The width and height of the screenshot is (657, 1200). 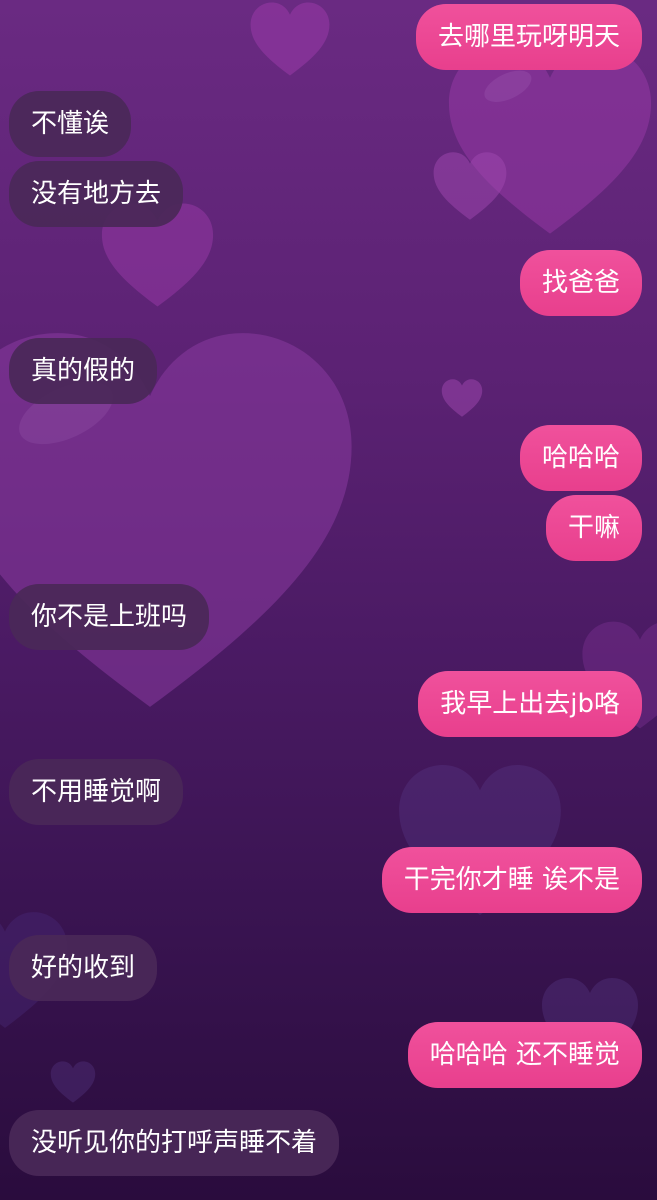 I want to click on message-bubble-incoming: 没听见你的打呼声睡不着, so click(x=174, y=1143).